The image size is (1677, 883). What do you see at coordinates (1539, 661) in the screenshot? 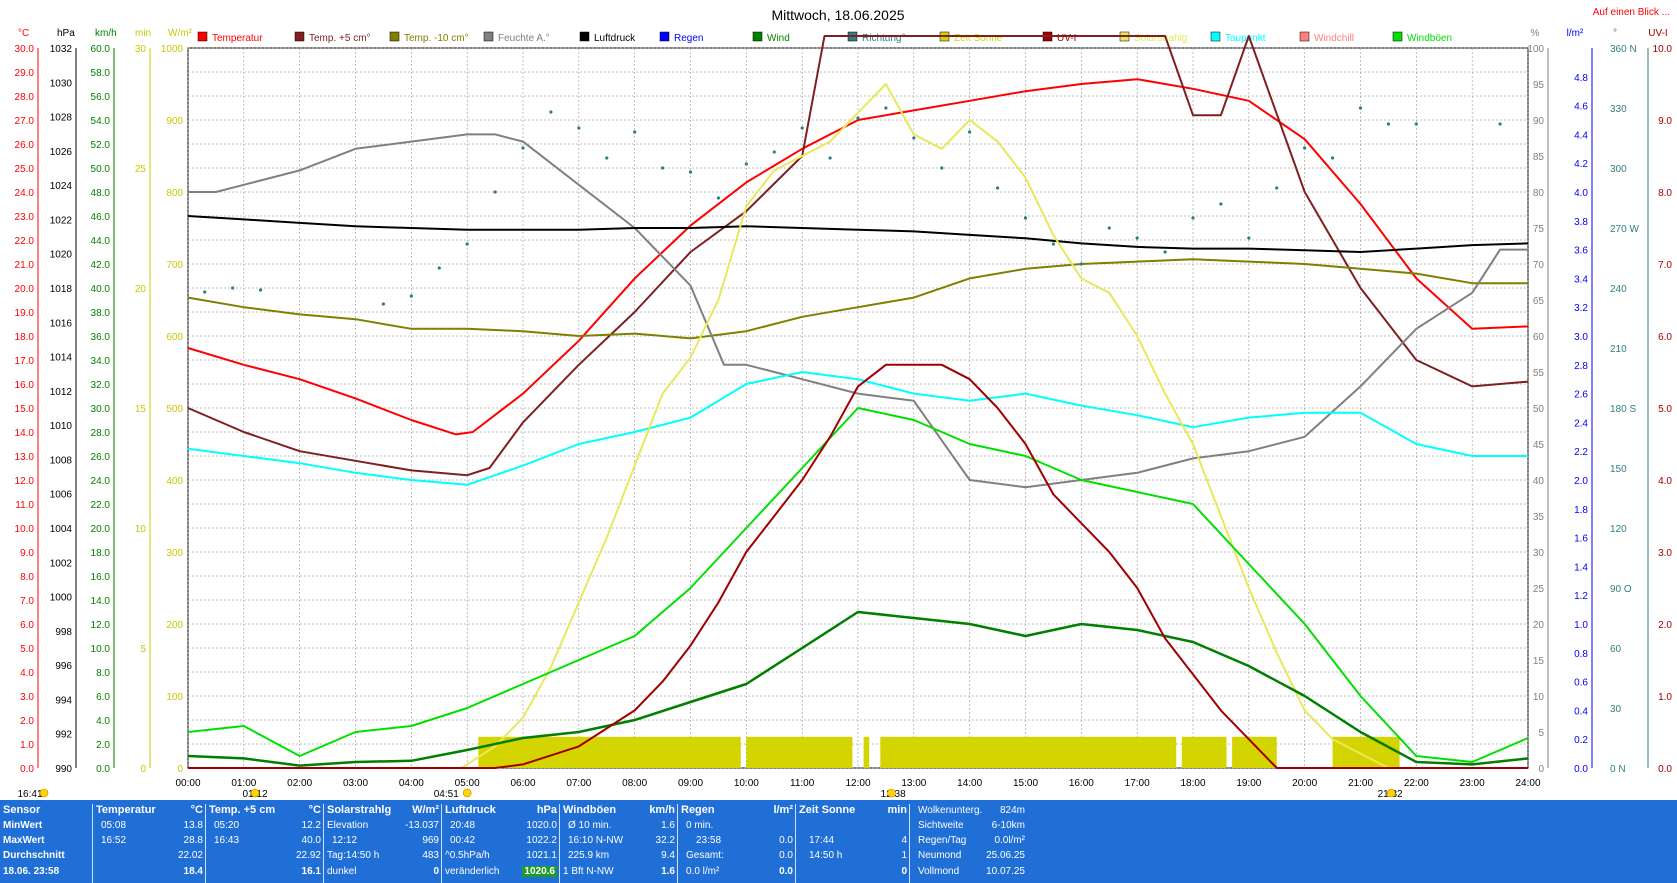
I see `tick-label-humidity: 15` at bounding box center [1539, 661].